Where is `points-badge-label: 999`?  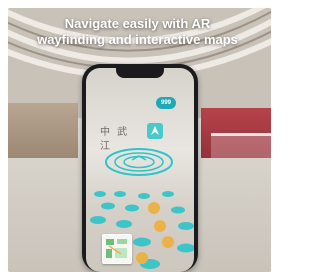 points-badge-label: 999 is located at coordinates (166, 103).